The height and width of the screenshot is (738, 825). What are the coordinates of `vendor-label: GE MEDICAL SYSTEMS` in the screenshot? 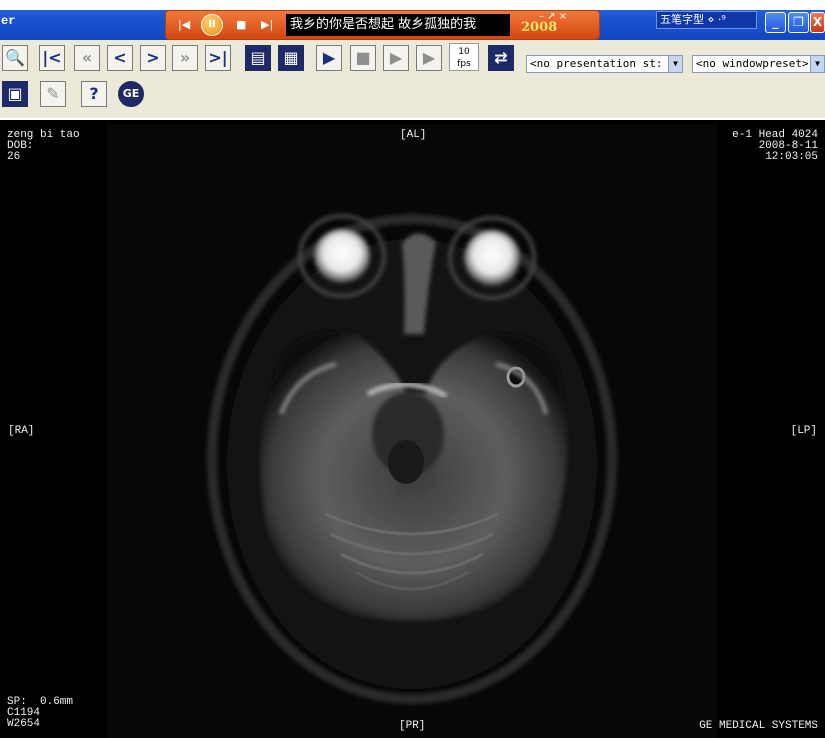 It's located at (758, 726).